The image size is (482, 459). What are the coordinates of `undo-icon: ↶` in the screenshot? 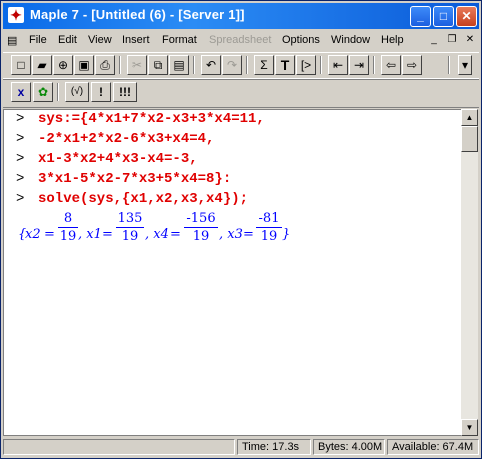 It's located at (211, 65).